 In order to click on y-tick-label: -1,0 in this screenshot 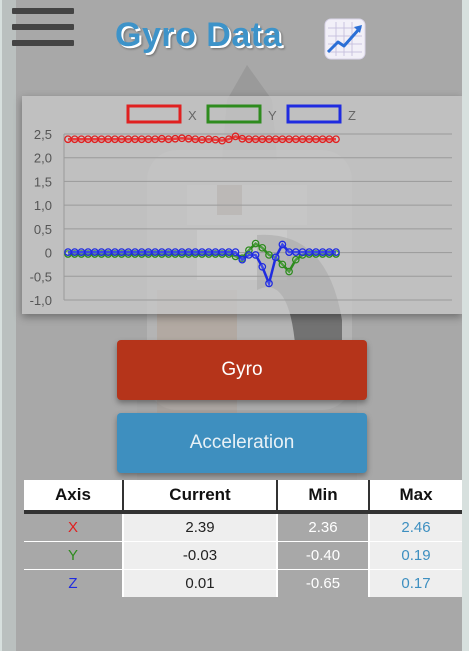, I will do `click(41, 300)`.